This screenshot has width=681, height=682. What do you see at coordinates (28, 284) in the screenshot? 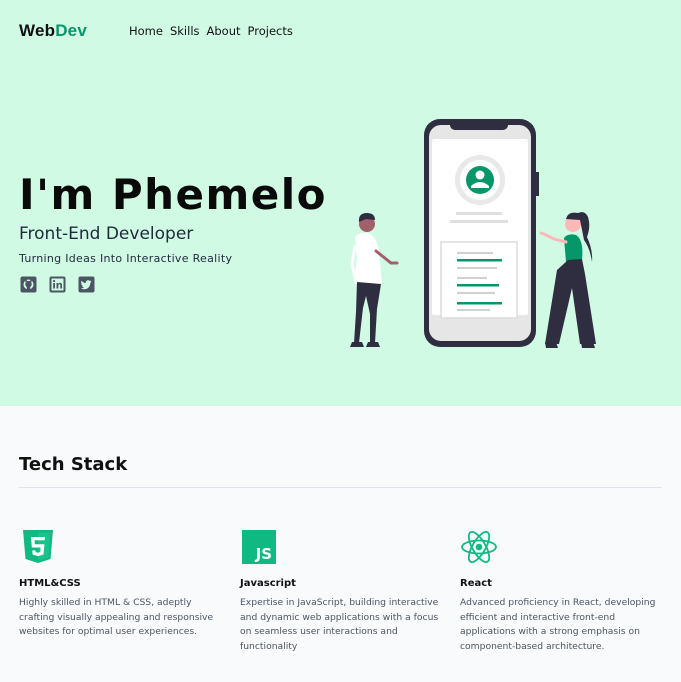
I see `github-icon` at bounding box center [28, 284].